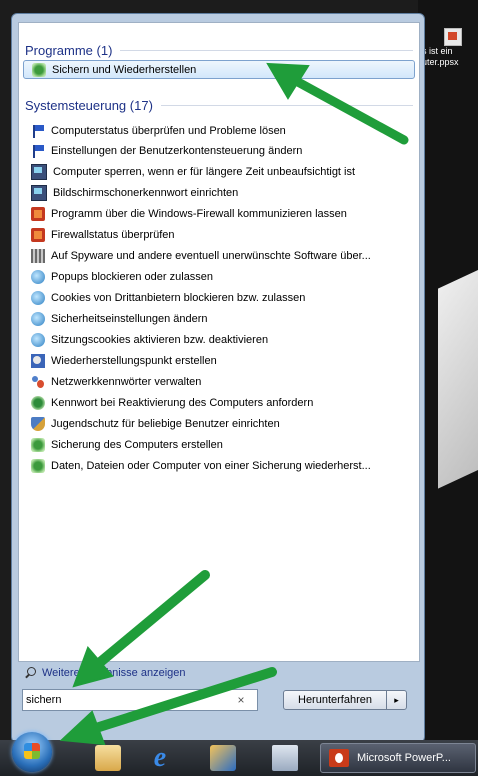 Image resolution: width=478 pixels, height=776 pixels. Describe the element at coordinates (285, 758) in the screenshot. I see `calculator-icon` at that location.